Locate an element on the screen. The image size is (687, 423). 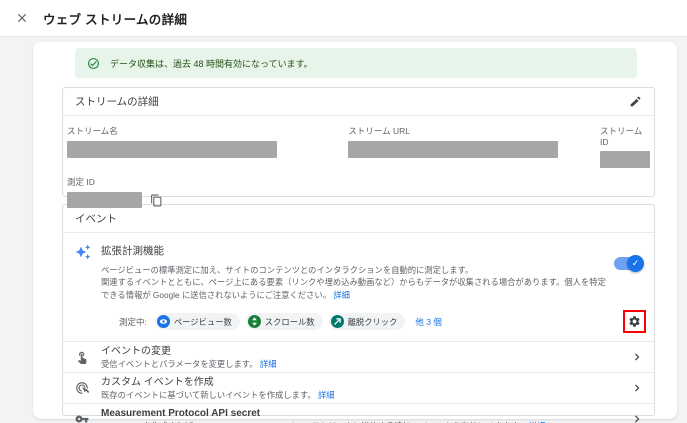
modify-events-desc-text: 受信イベントとパラメータを変更します。 is located at coordinates (179, 363).